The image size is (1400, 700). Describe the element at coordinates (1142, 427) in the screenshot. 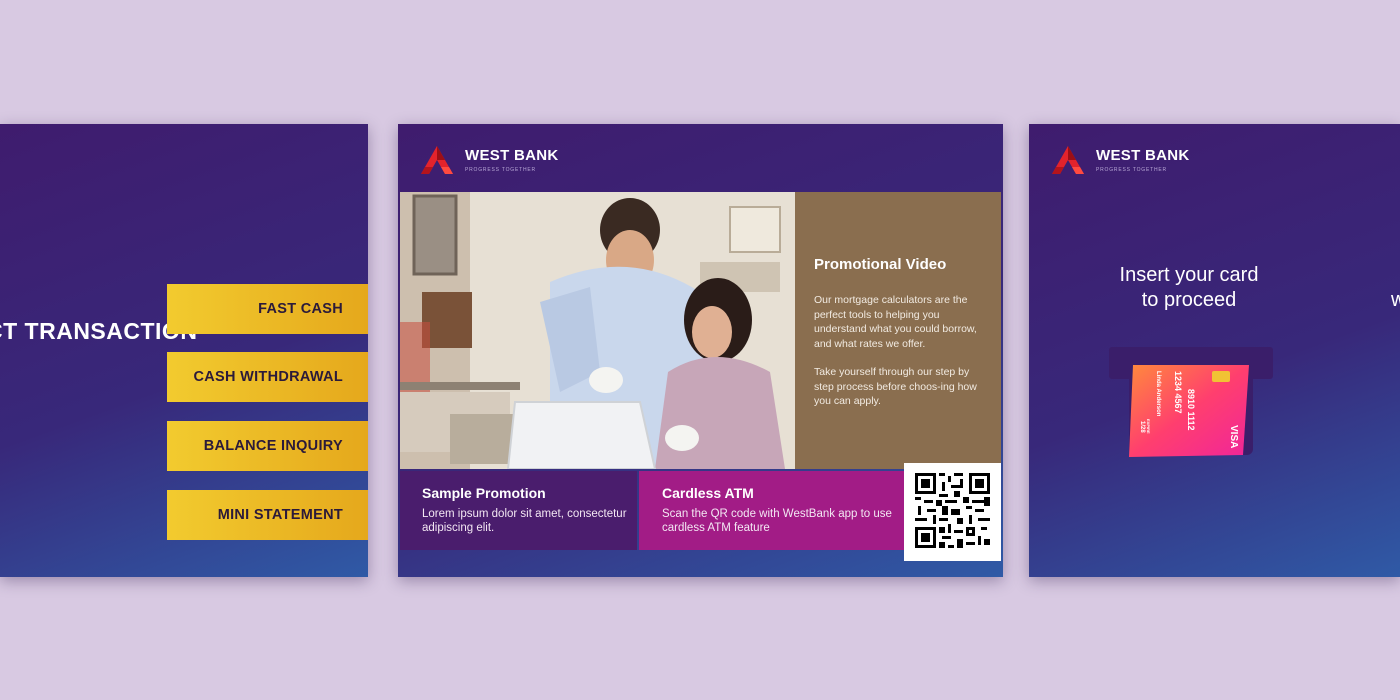

I see `card-expiry: 1/28` at that location.